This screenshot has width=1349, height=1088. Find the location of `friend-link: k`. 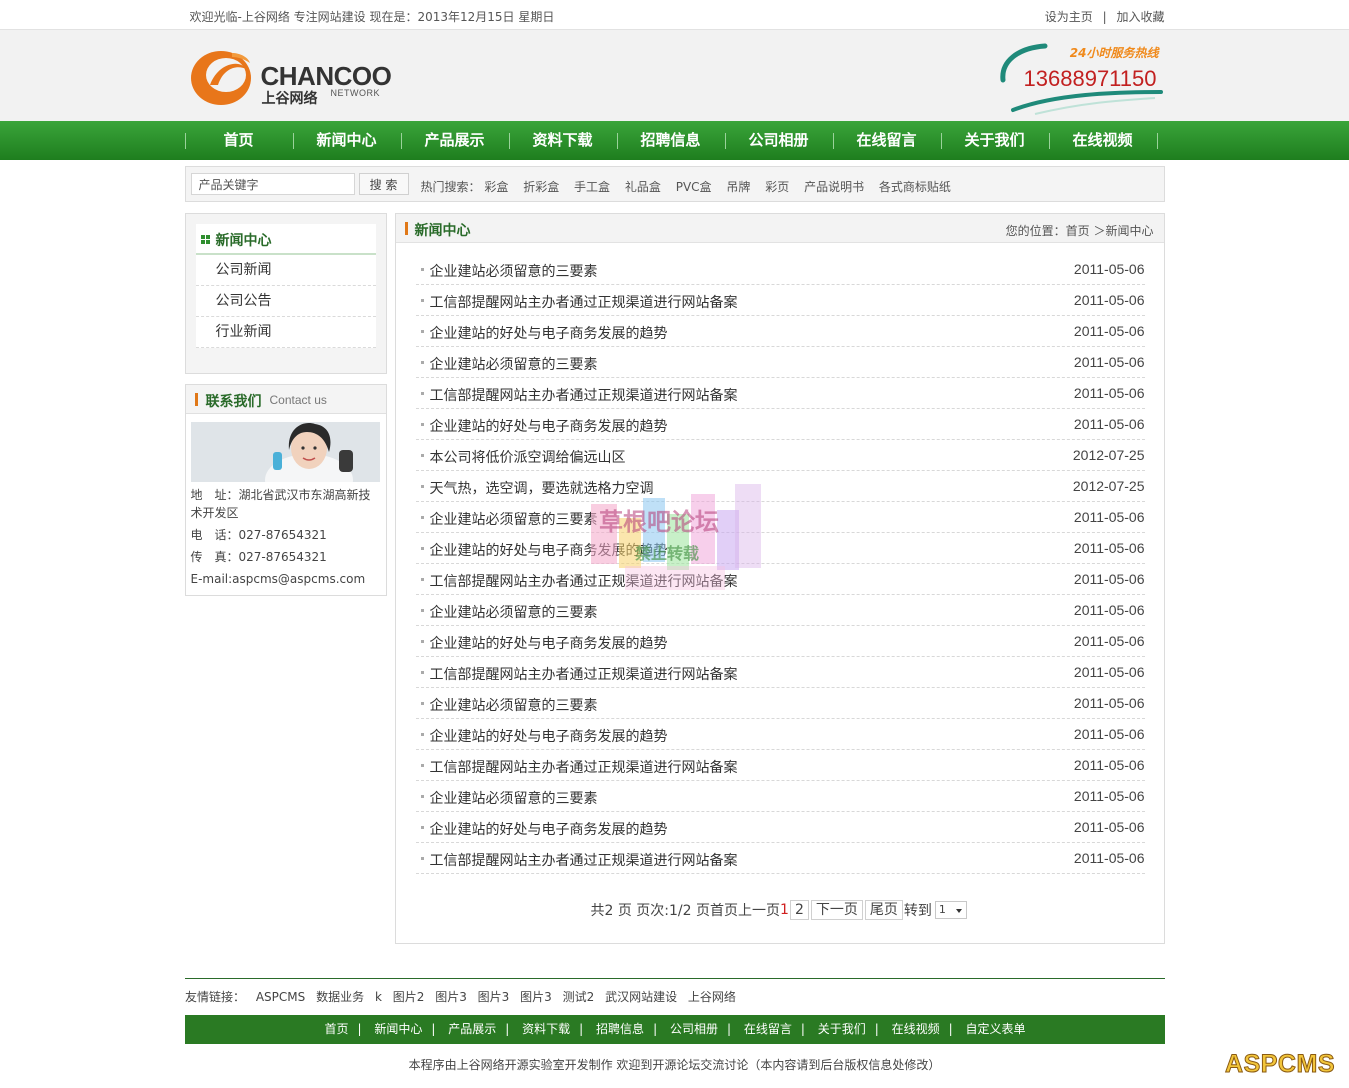

friend-link: k is located at coordinates (378, 997).